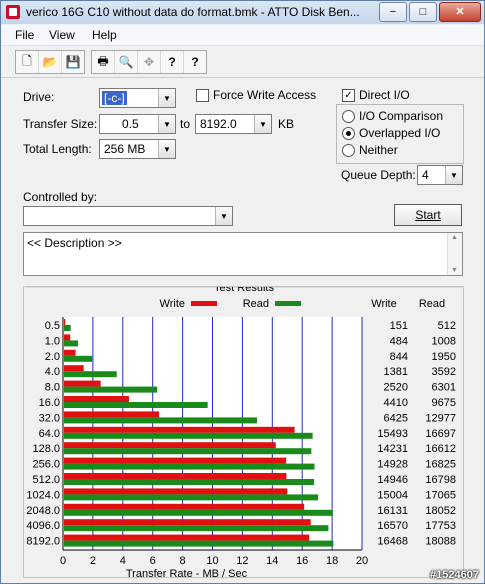  I want to click on x-tick-label: 12, so click(242, 561).